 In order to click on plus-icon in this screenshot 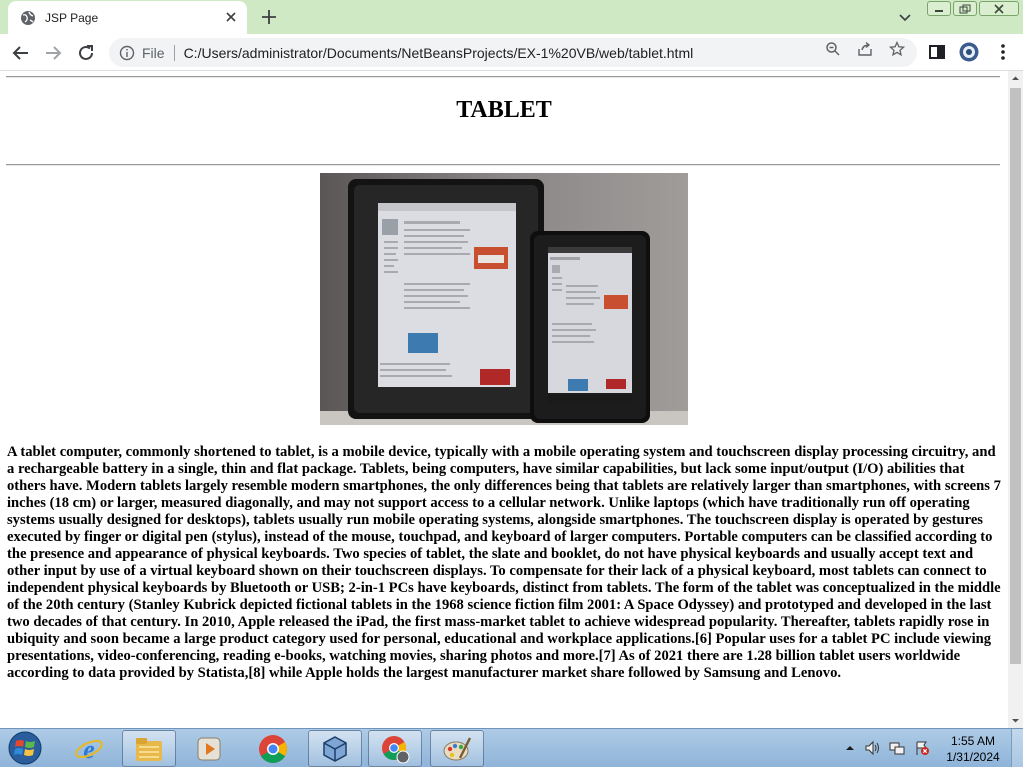, I will do `click(269, 17)`.